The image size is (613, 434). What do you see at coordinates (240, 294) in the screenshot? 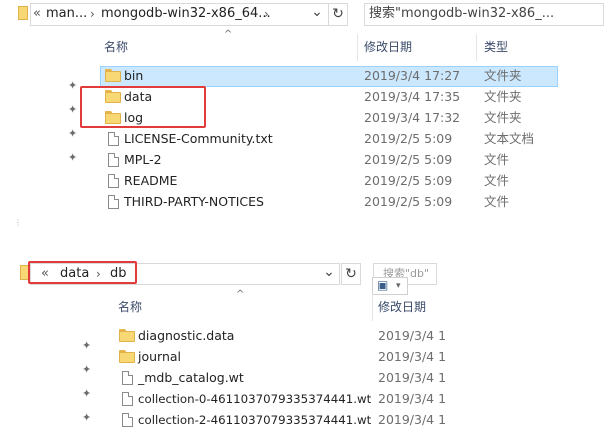
I see `bottom-sort-indicator-icon: ^` at bounding box center [240, 294].